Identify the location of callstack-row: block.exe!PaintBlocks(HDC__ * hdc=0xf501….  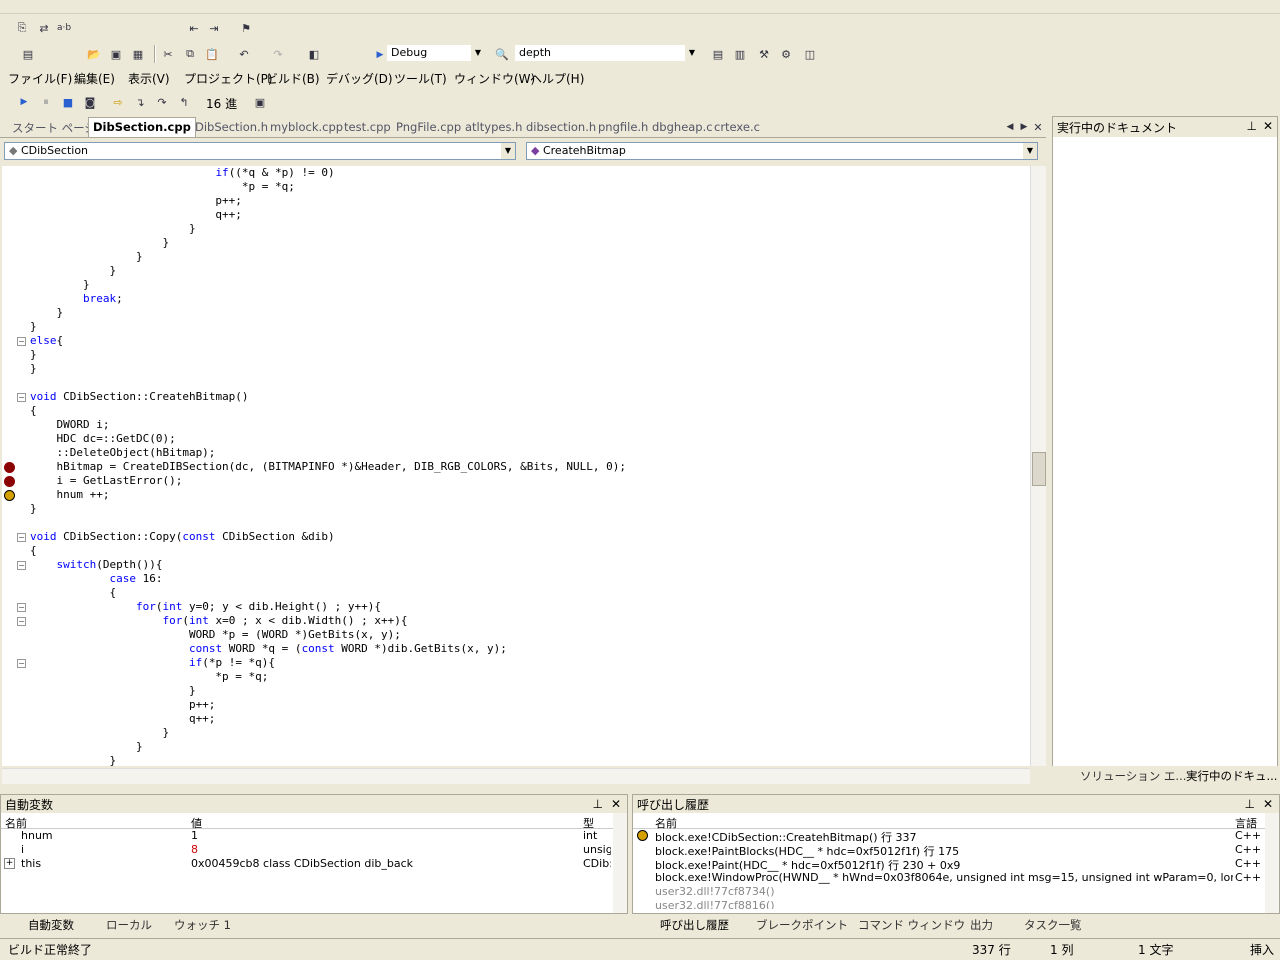
(956, 850).